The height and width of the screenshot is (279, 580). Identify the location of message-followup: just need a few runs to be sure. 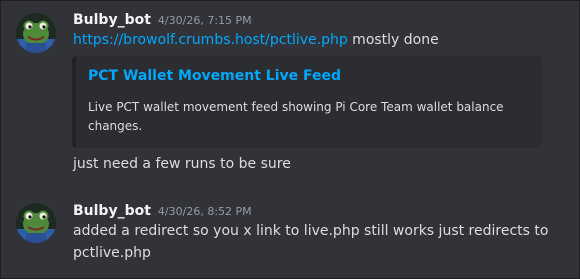
(182, 164).